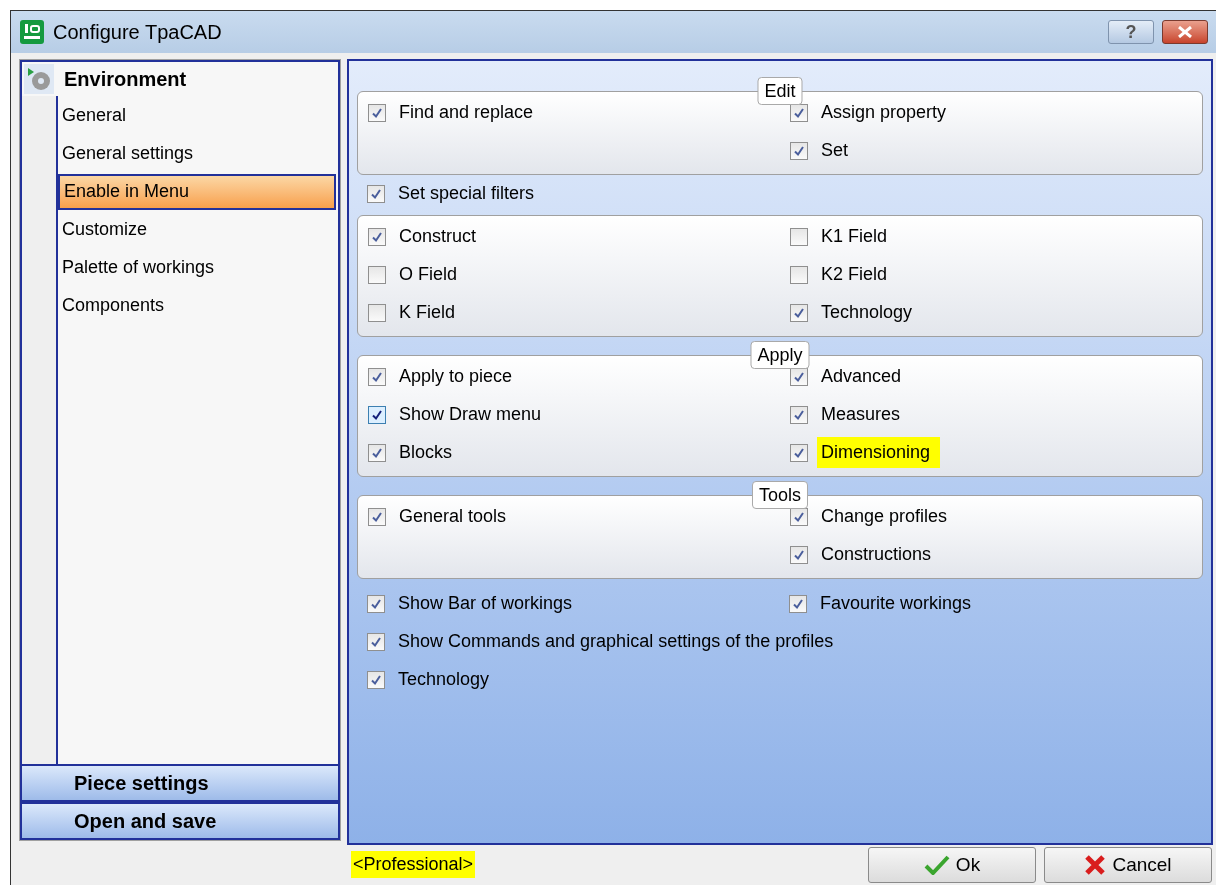 The width and height of the screenshot is (1216, 885). Describe the element at coordinates (453, 517) in the screenshot. I see `checkbox-label: General tools` at that location.